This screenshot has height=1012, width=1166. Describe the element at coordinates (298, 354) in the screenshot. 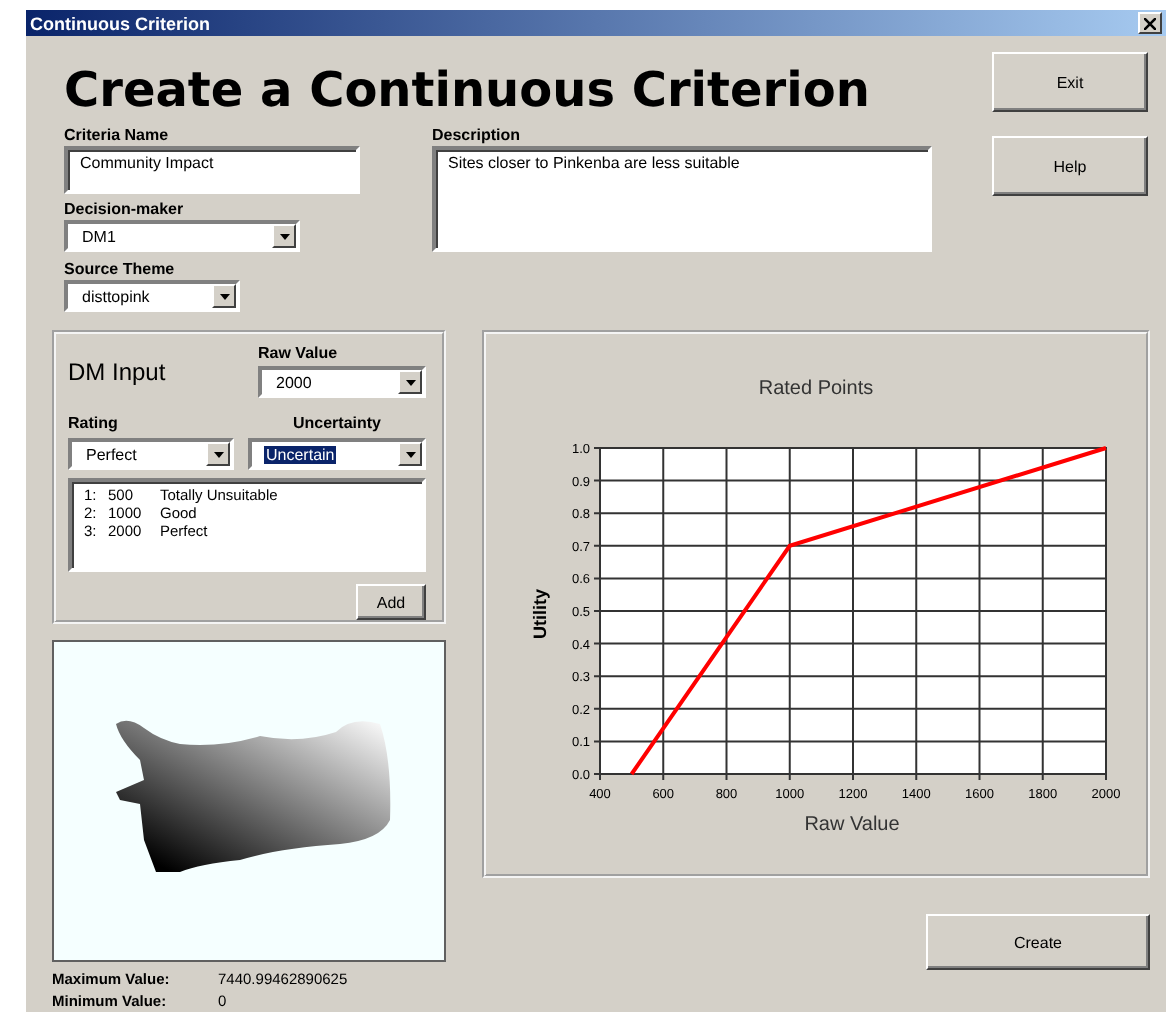

I see `field-label: Raw Value` at that location.